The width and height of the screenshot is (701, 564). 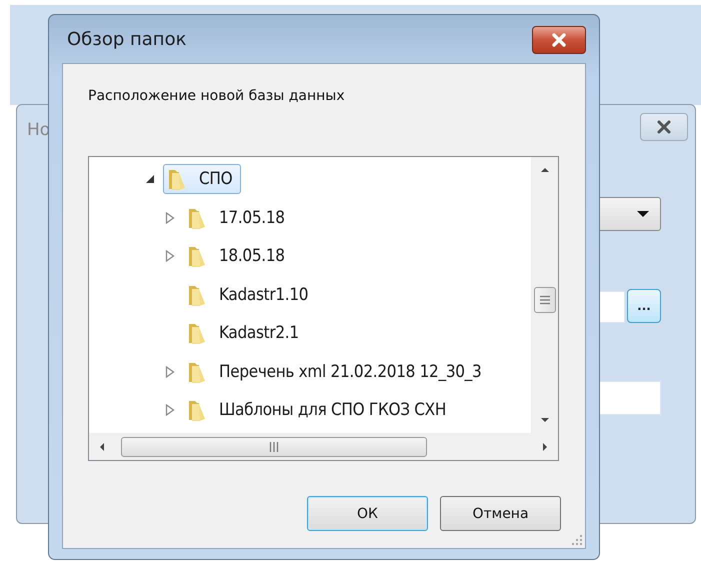 What do you see at coordinates (102, 447) in the screenshot?
I see `left-arrow-icon` at bounding box center [102, 447].